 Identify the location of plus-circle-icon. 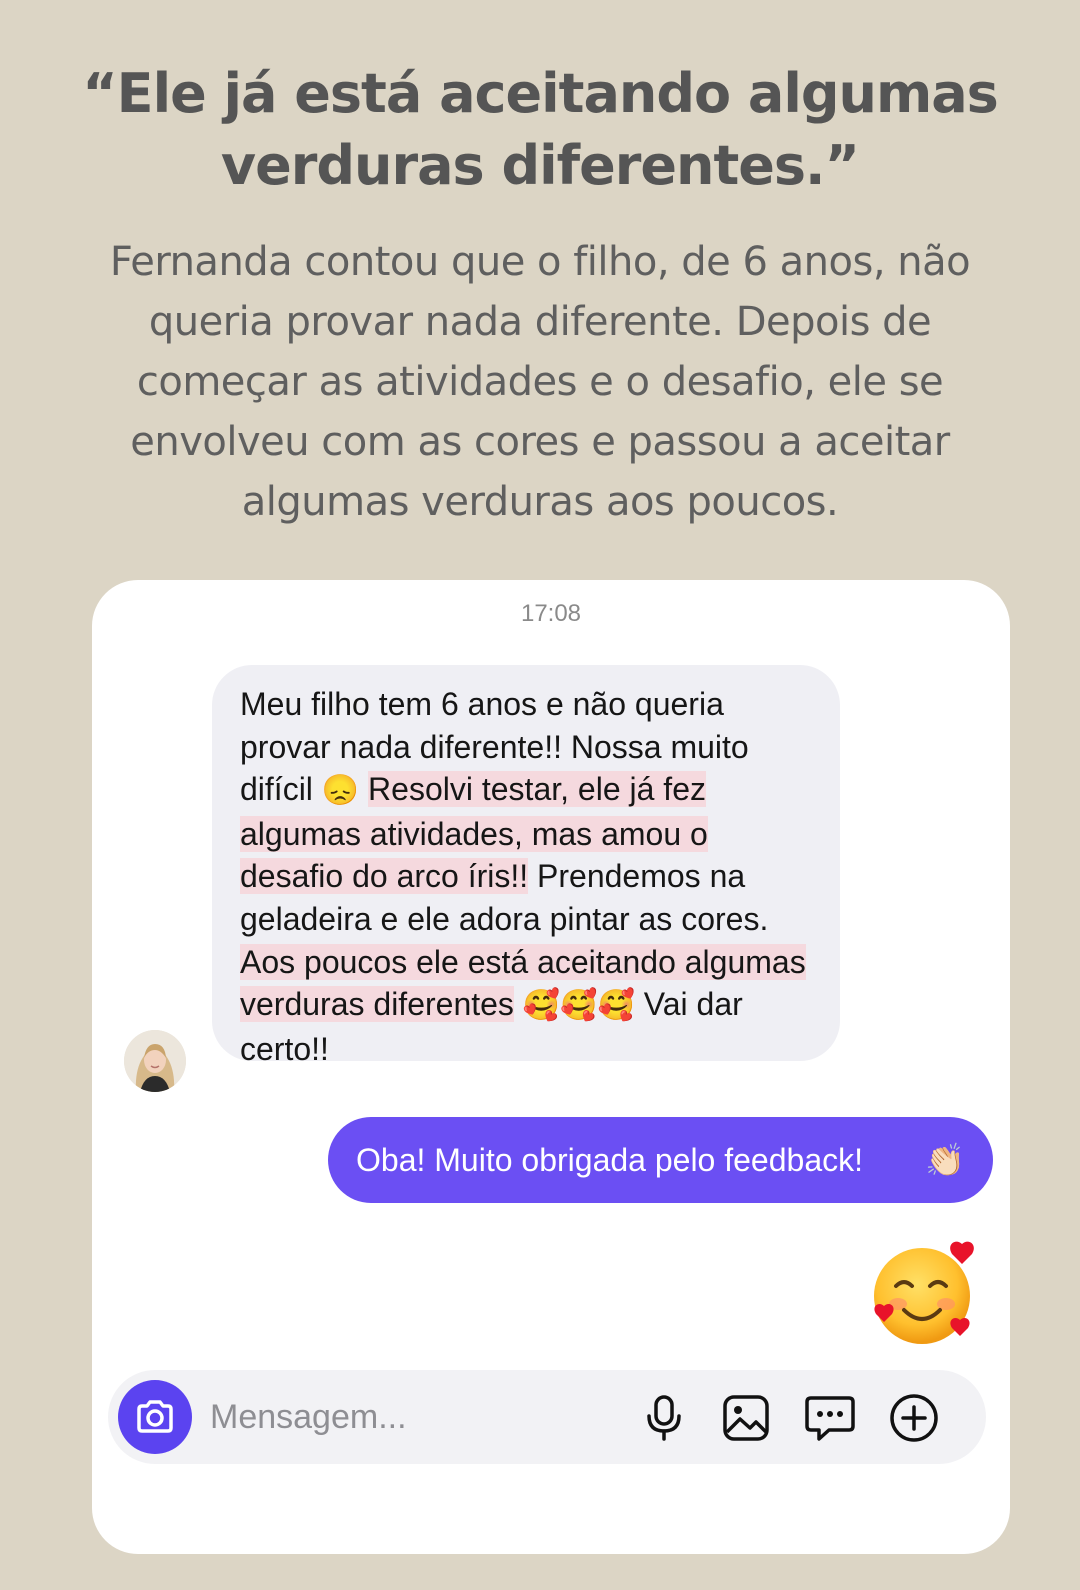
(914, 1418).